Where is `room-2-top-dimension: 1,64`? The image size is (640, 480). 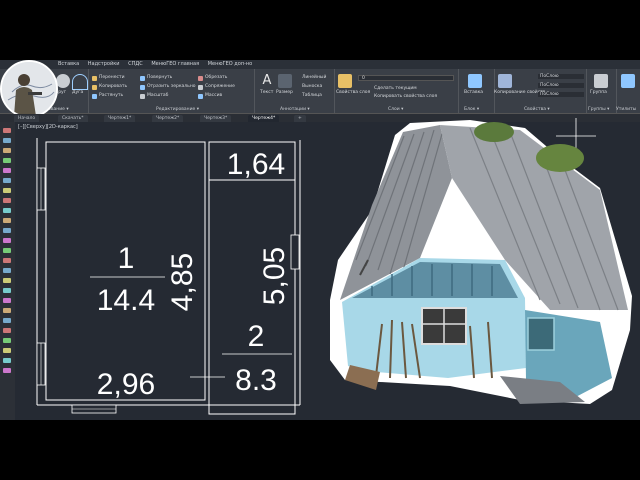 room-2-top-dimension: 1,64 is located at coordinates (256, 164).